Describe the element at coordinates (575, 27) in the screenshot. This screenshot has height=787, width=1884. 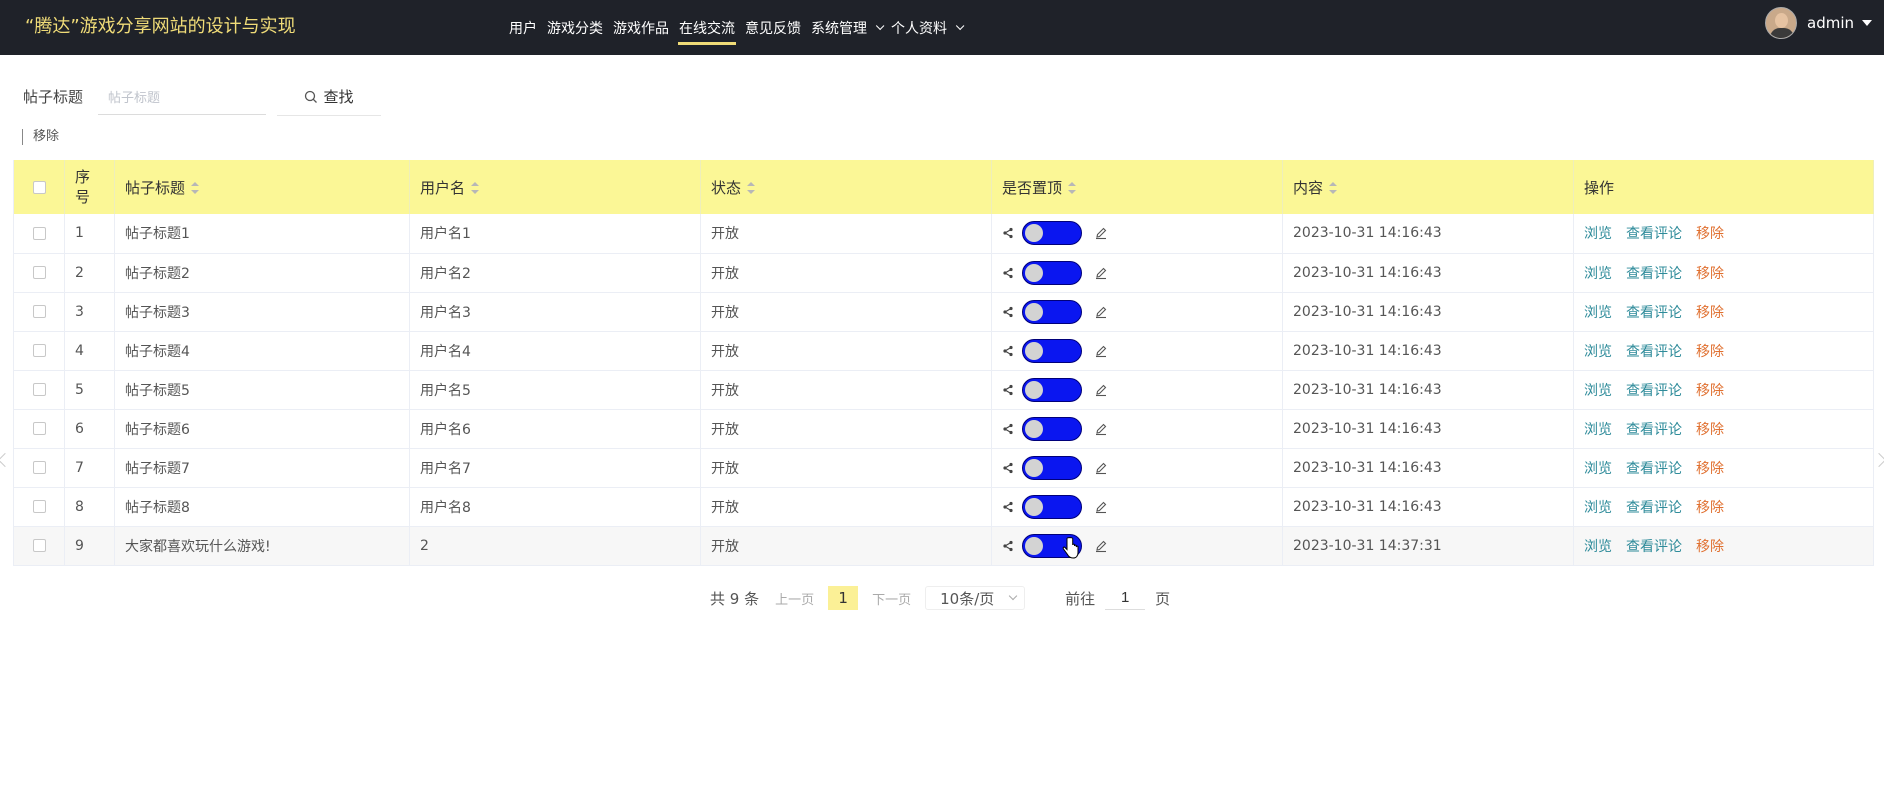
I see `nav-item-1: 游戏分类` at that location.